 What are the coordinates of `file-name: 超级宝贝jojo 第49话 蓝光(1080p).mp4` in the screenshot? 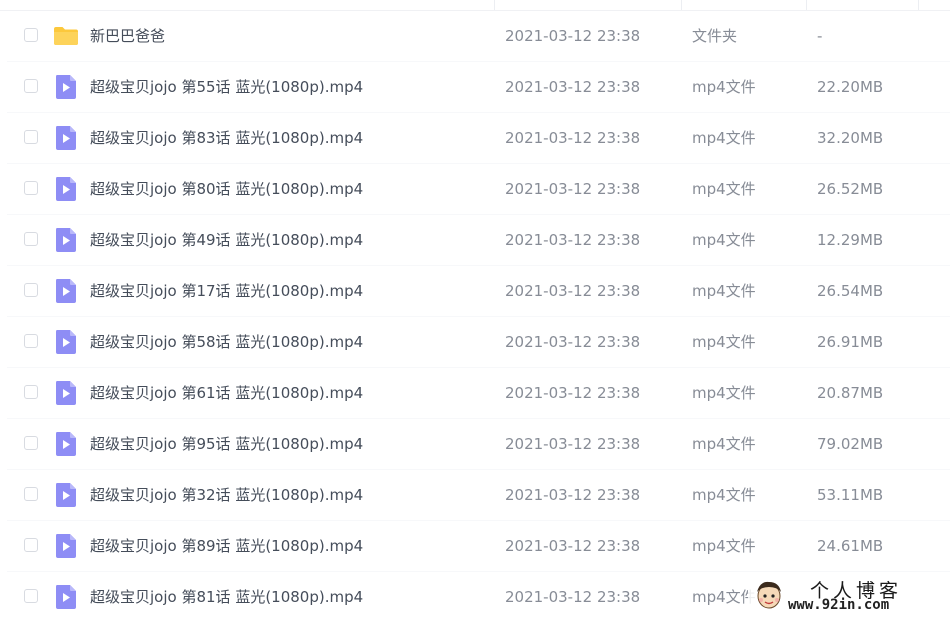 It's located at (226, 240).